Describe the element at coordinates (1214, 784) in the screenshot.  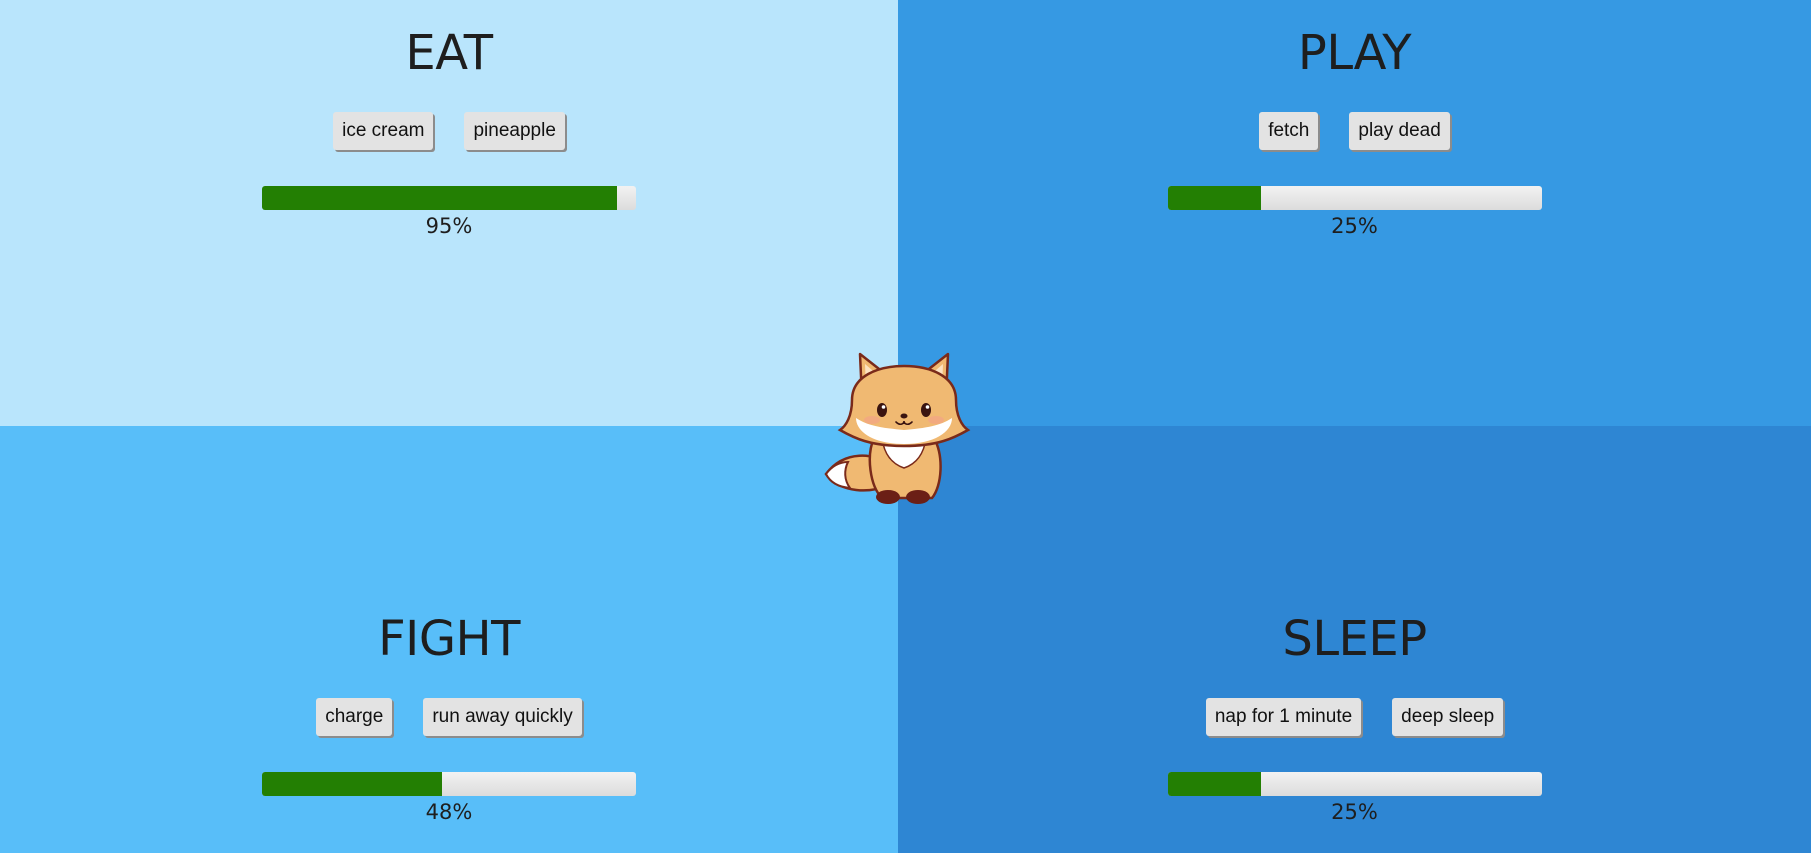
I see `sleep-progress-fill` at that location.